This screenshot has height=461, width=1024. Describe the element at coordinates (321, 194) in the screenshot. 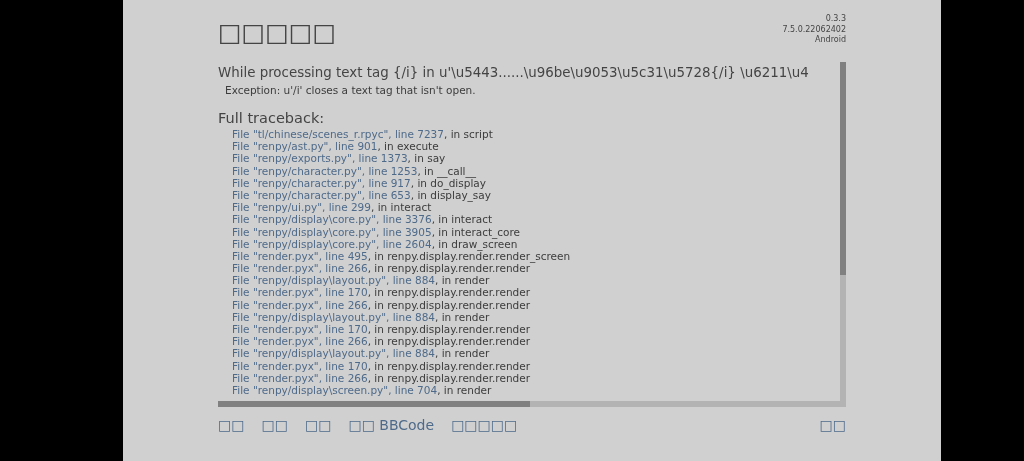

I see `file-link: File "renpy/character.py", line 653` at that location.